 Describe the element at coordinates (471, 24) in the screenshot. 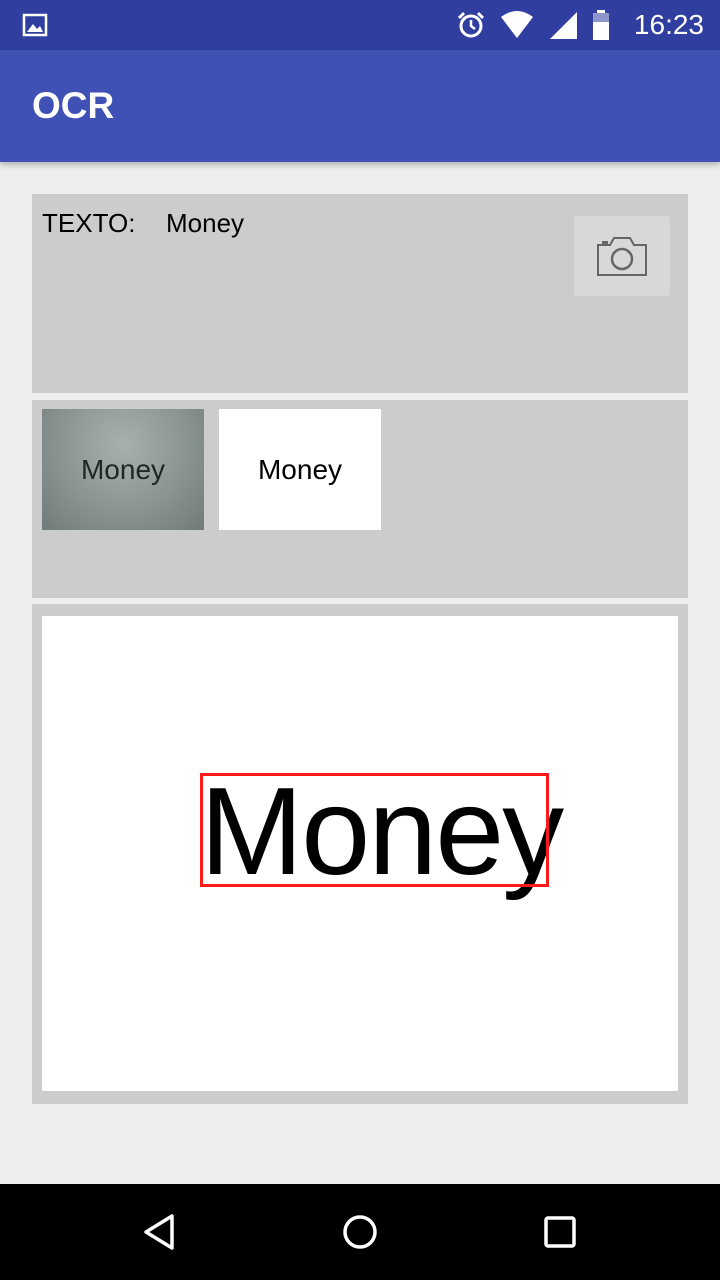

I see `alarm-icon` at that location.